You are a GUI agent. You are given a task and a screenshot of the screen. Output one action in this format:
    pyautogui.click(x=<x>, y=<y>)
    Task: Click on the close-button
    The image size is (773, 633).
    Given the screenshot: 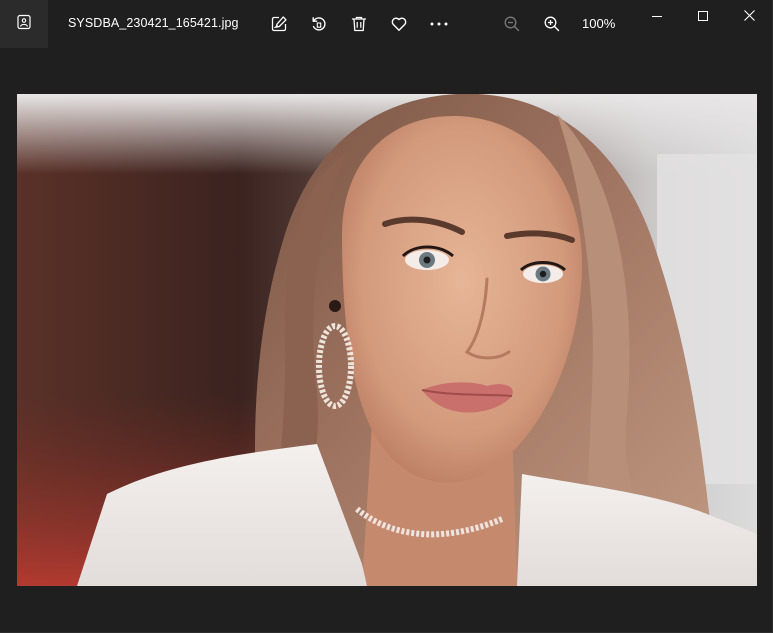 What is the action you would take?
    pyautogui.click(x=749, y=17)
    